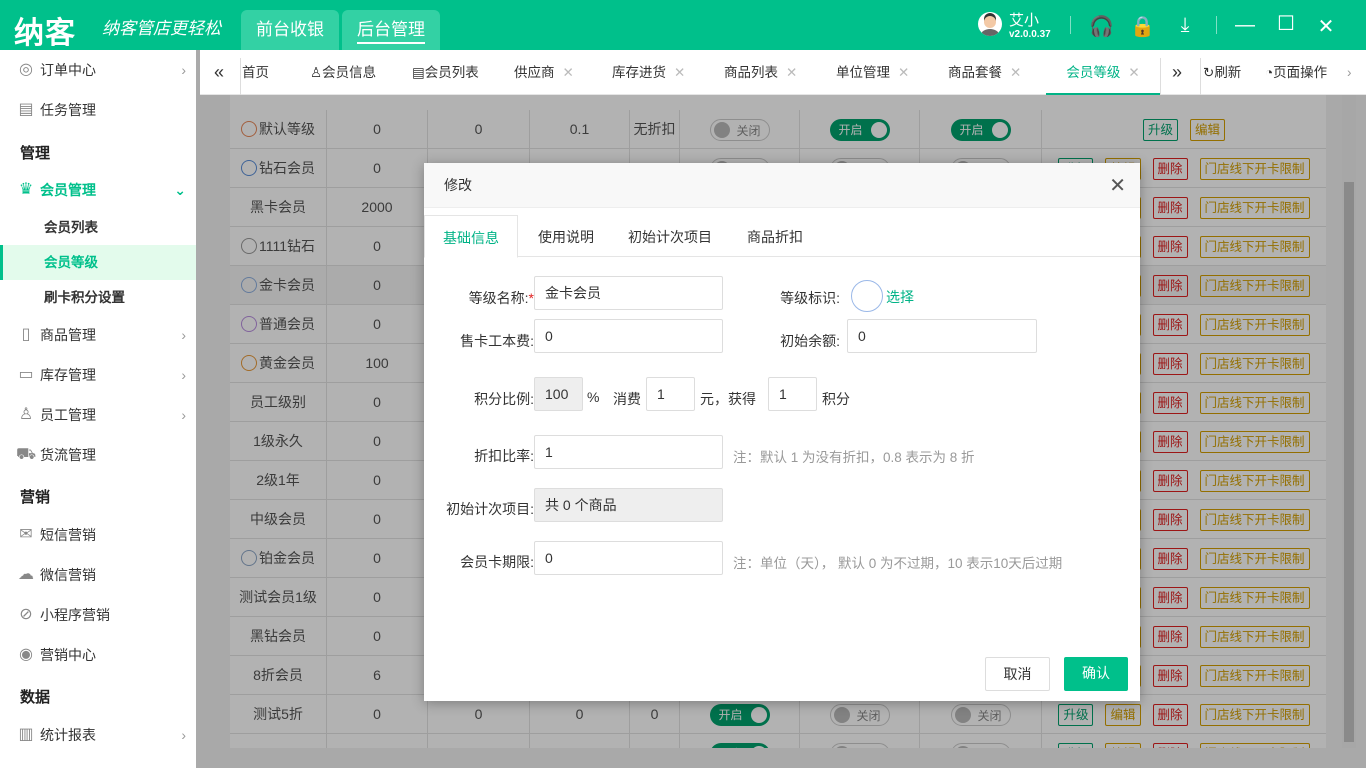 This screenshot has width=1366, height=768. I want to click on task-icon: ▤, so click(26, 109).